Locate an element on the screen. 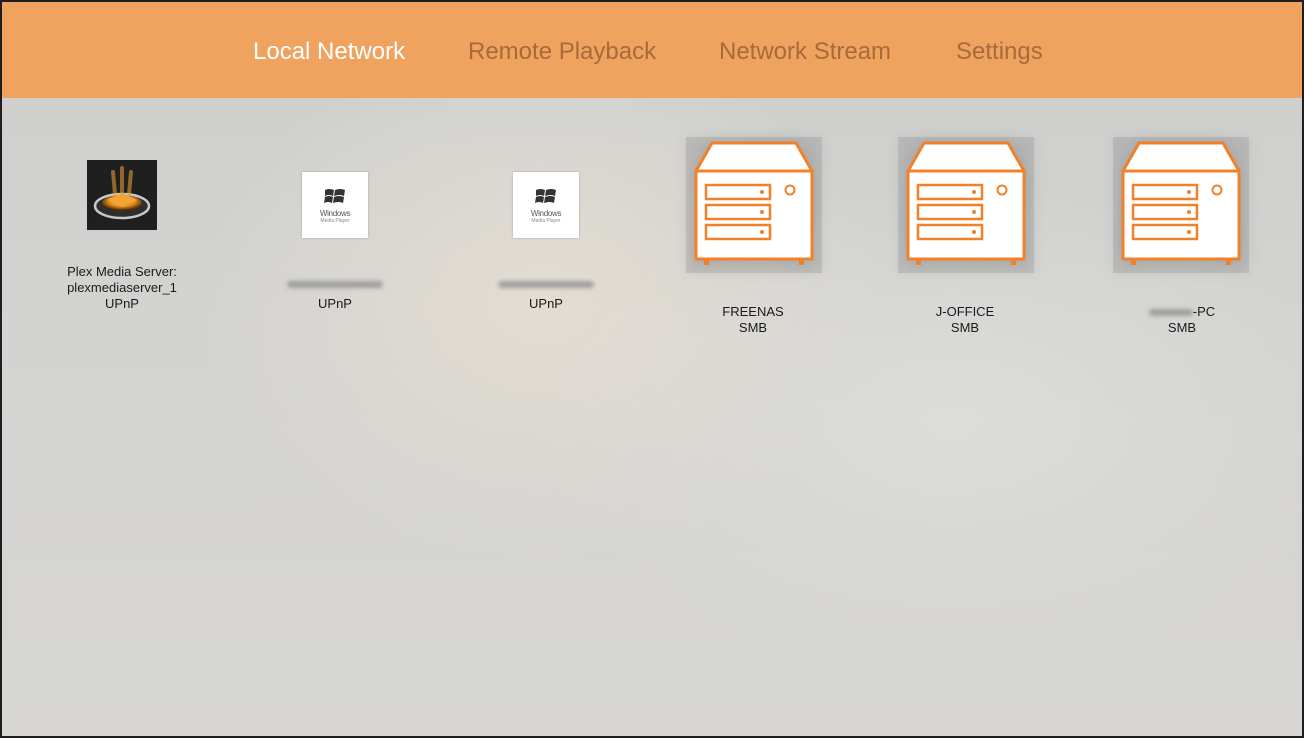 This screenshot has height=738, width=1304. tab-network-stream: Network Stream is located at coordinates (805, 52).